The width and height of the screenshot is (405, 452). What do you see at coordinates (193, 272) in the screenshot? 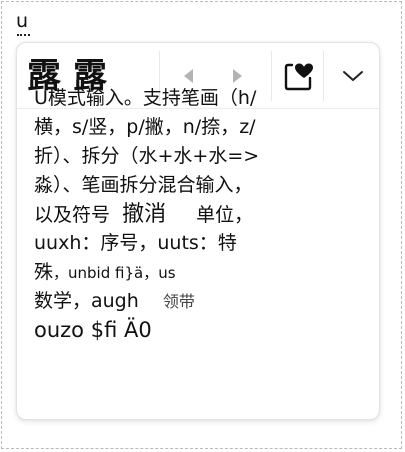
I see `help-line-7: 殊，unbid fi}ä，us` at bounding box center [193, 272].